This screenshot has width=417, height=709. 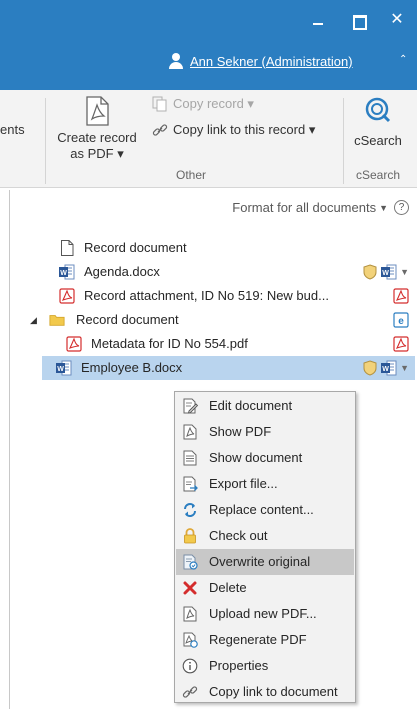 I want to click on tree-item-selected: W Employee B.docx W ▼, so click(x=228, y=368).